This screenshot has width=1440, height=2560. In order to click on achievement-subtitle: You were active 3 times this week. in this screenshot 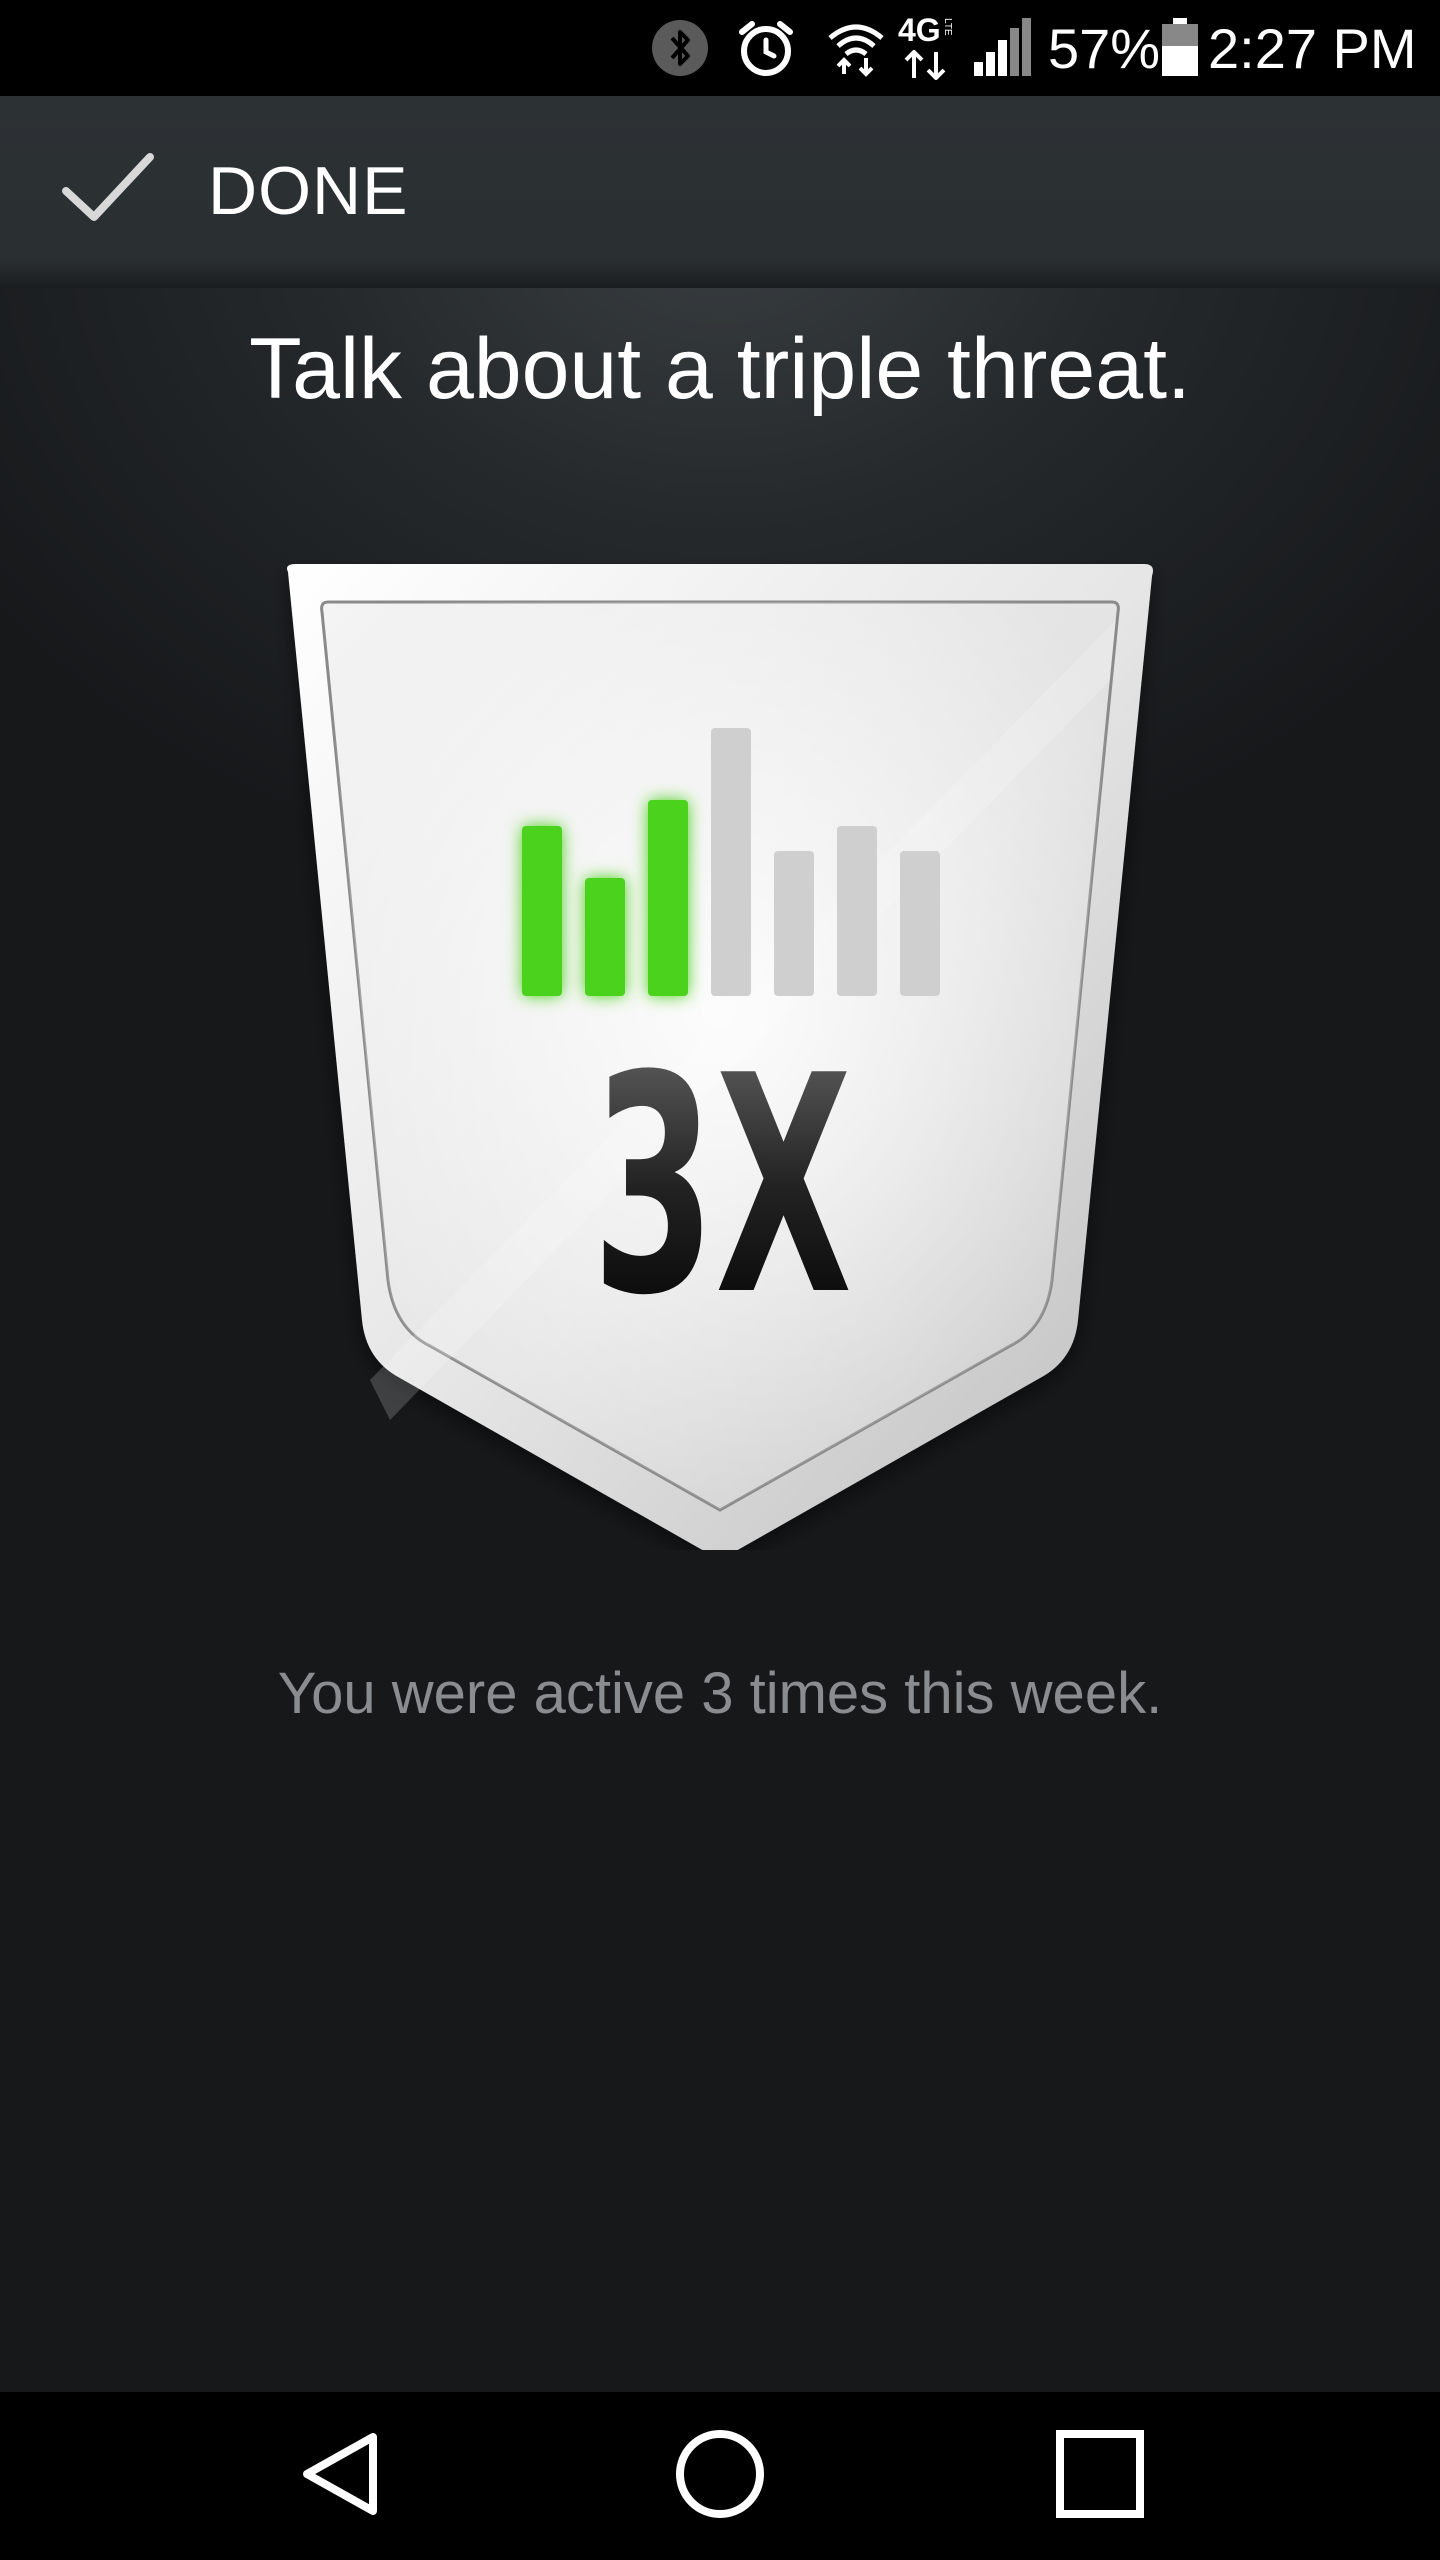, I will do `click(720, 1693)`.